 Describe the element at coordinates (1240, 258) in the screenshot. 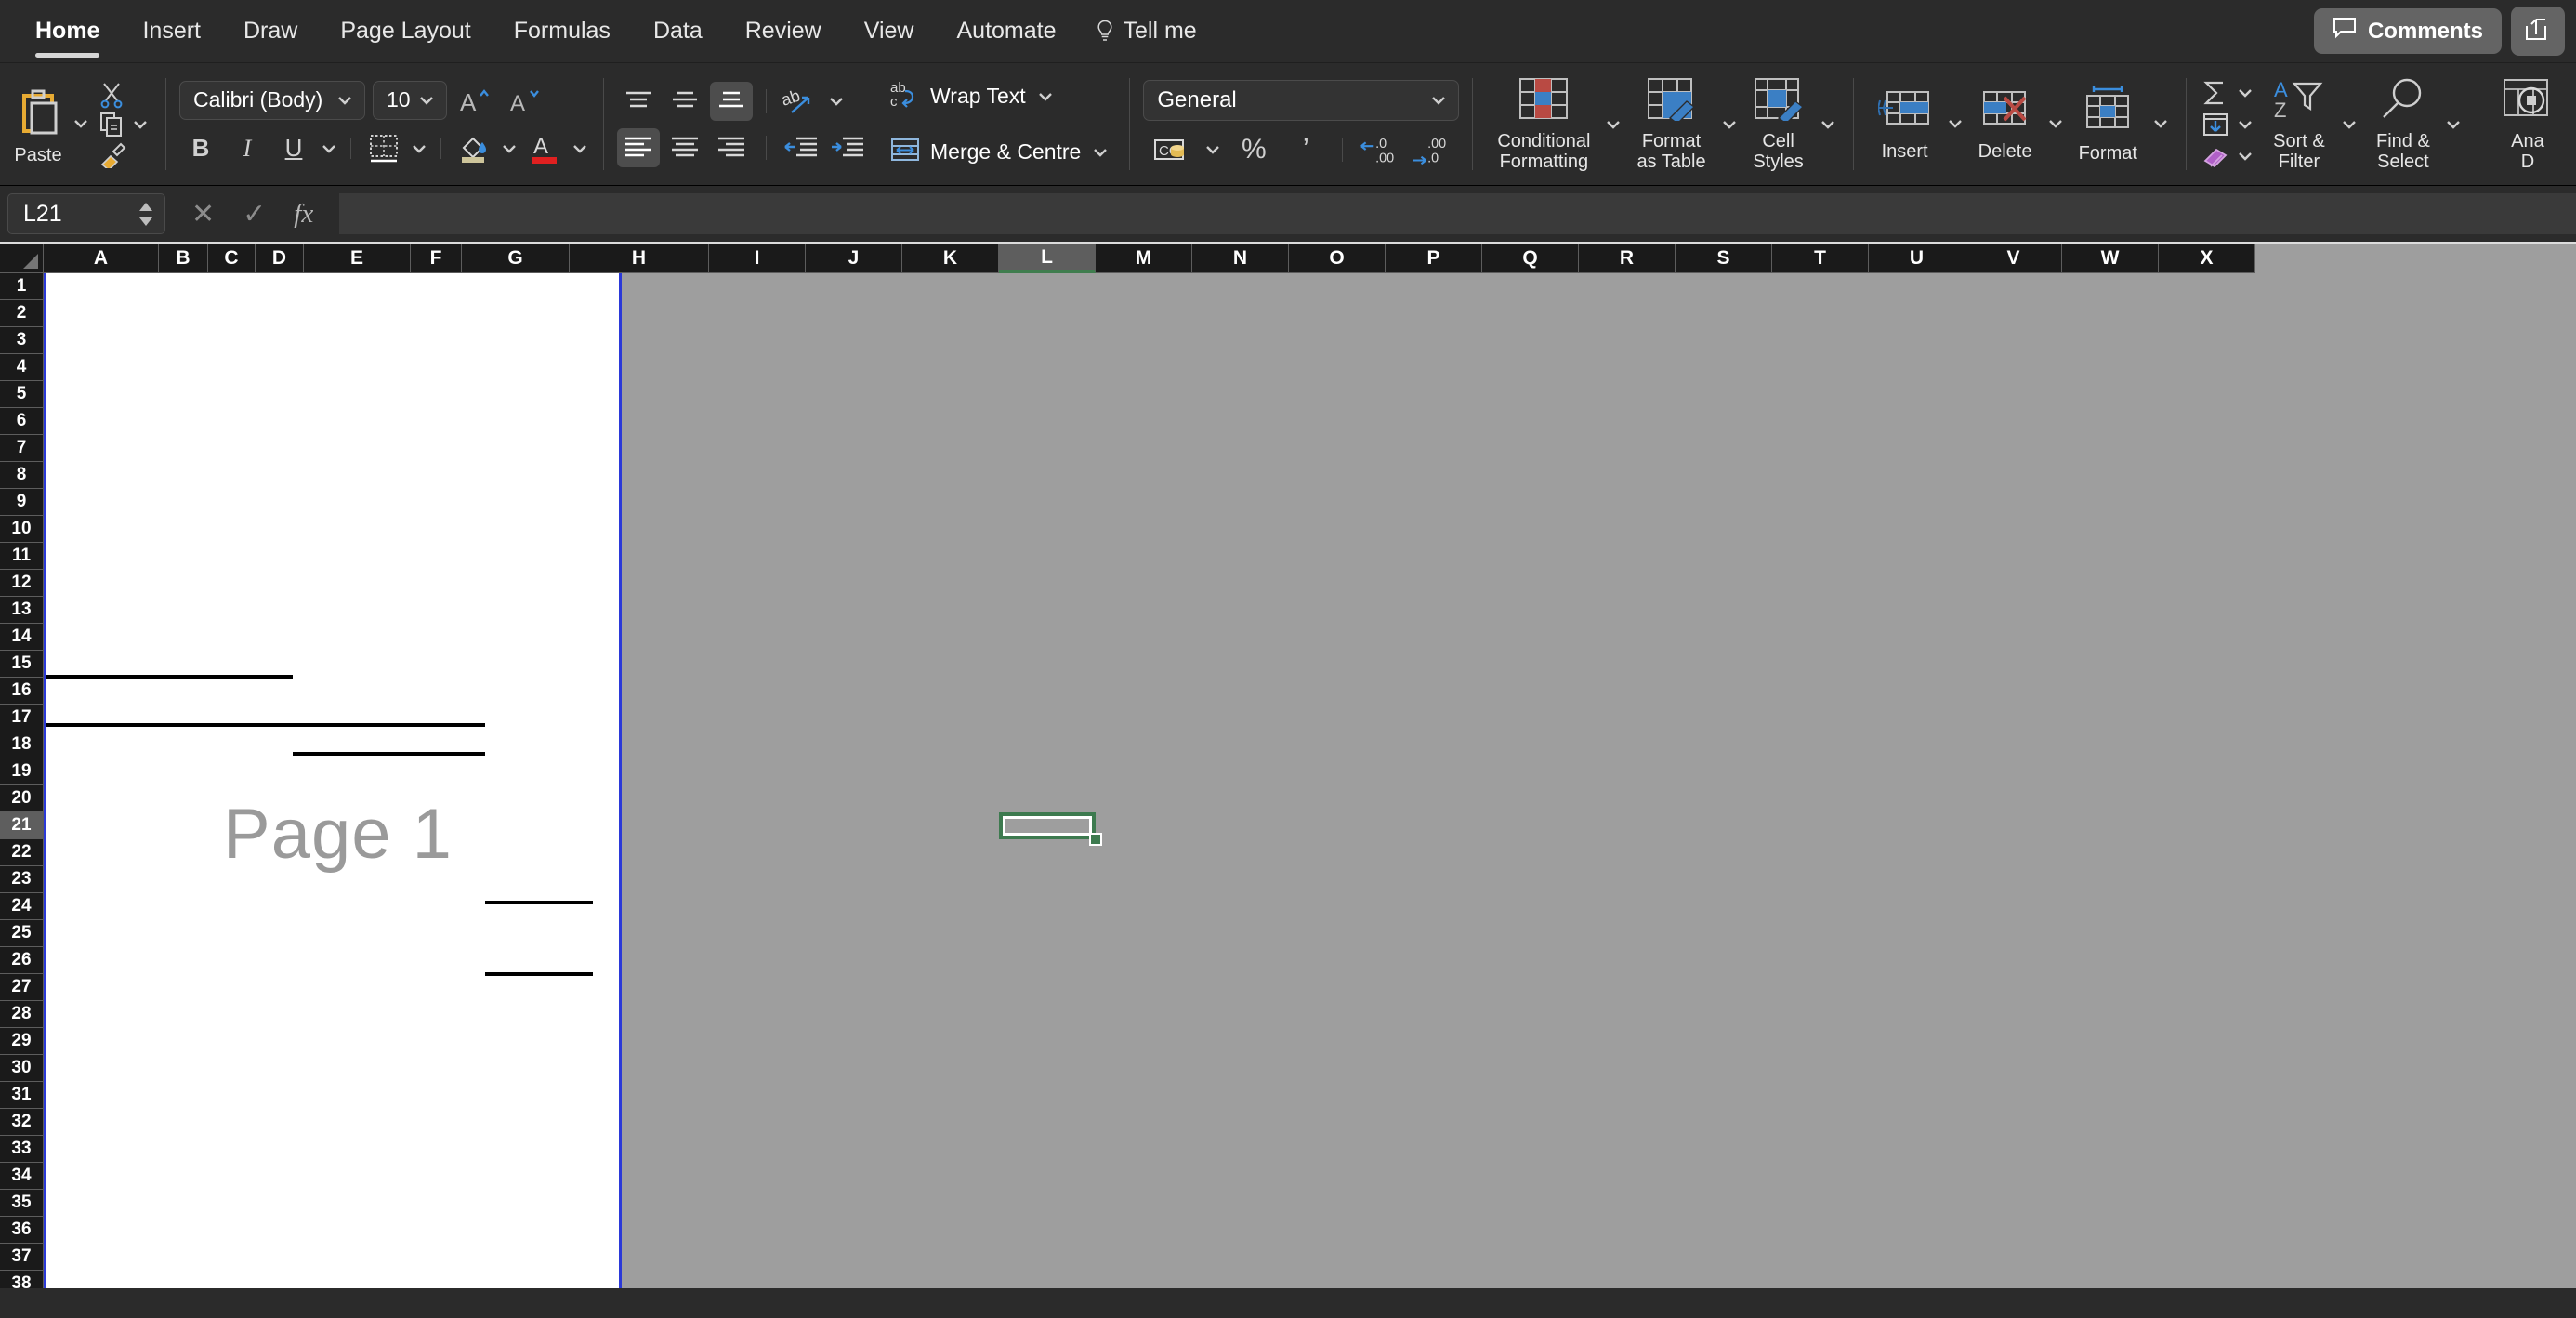

I see `column-header-N: N` at that location.